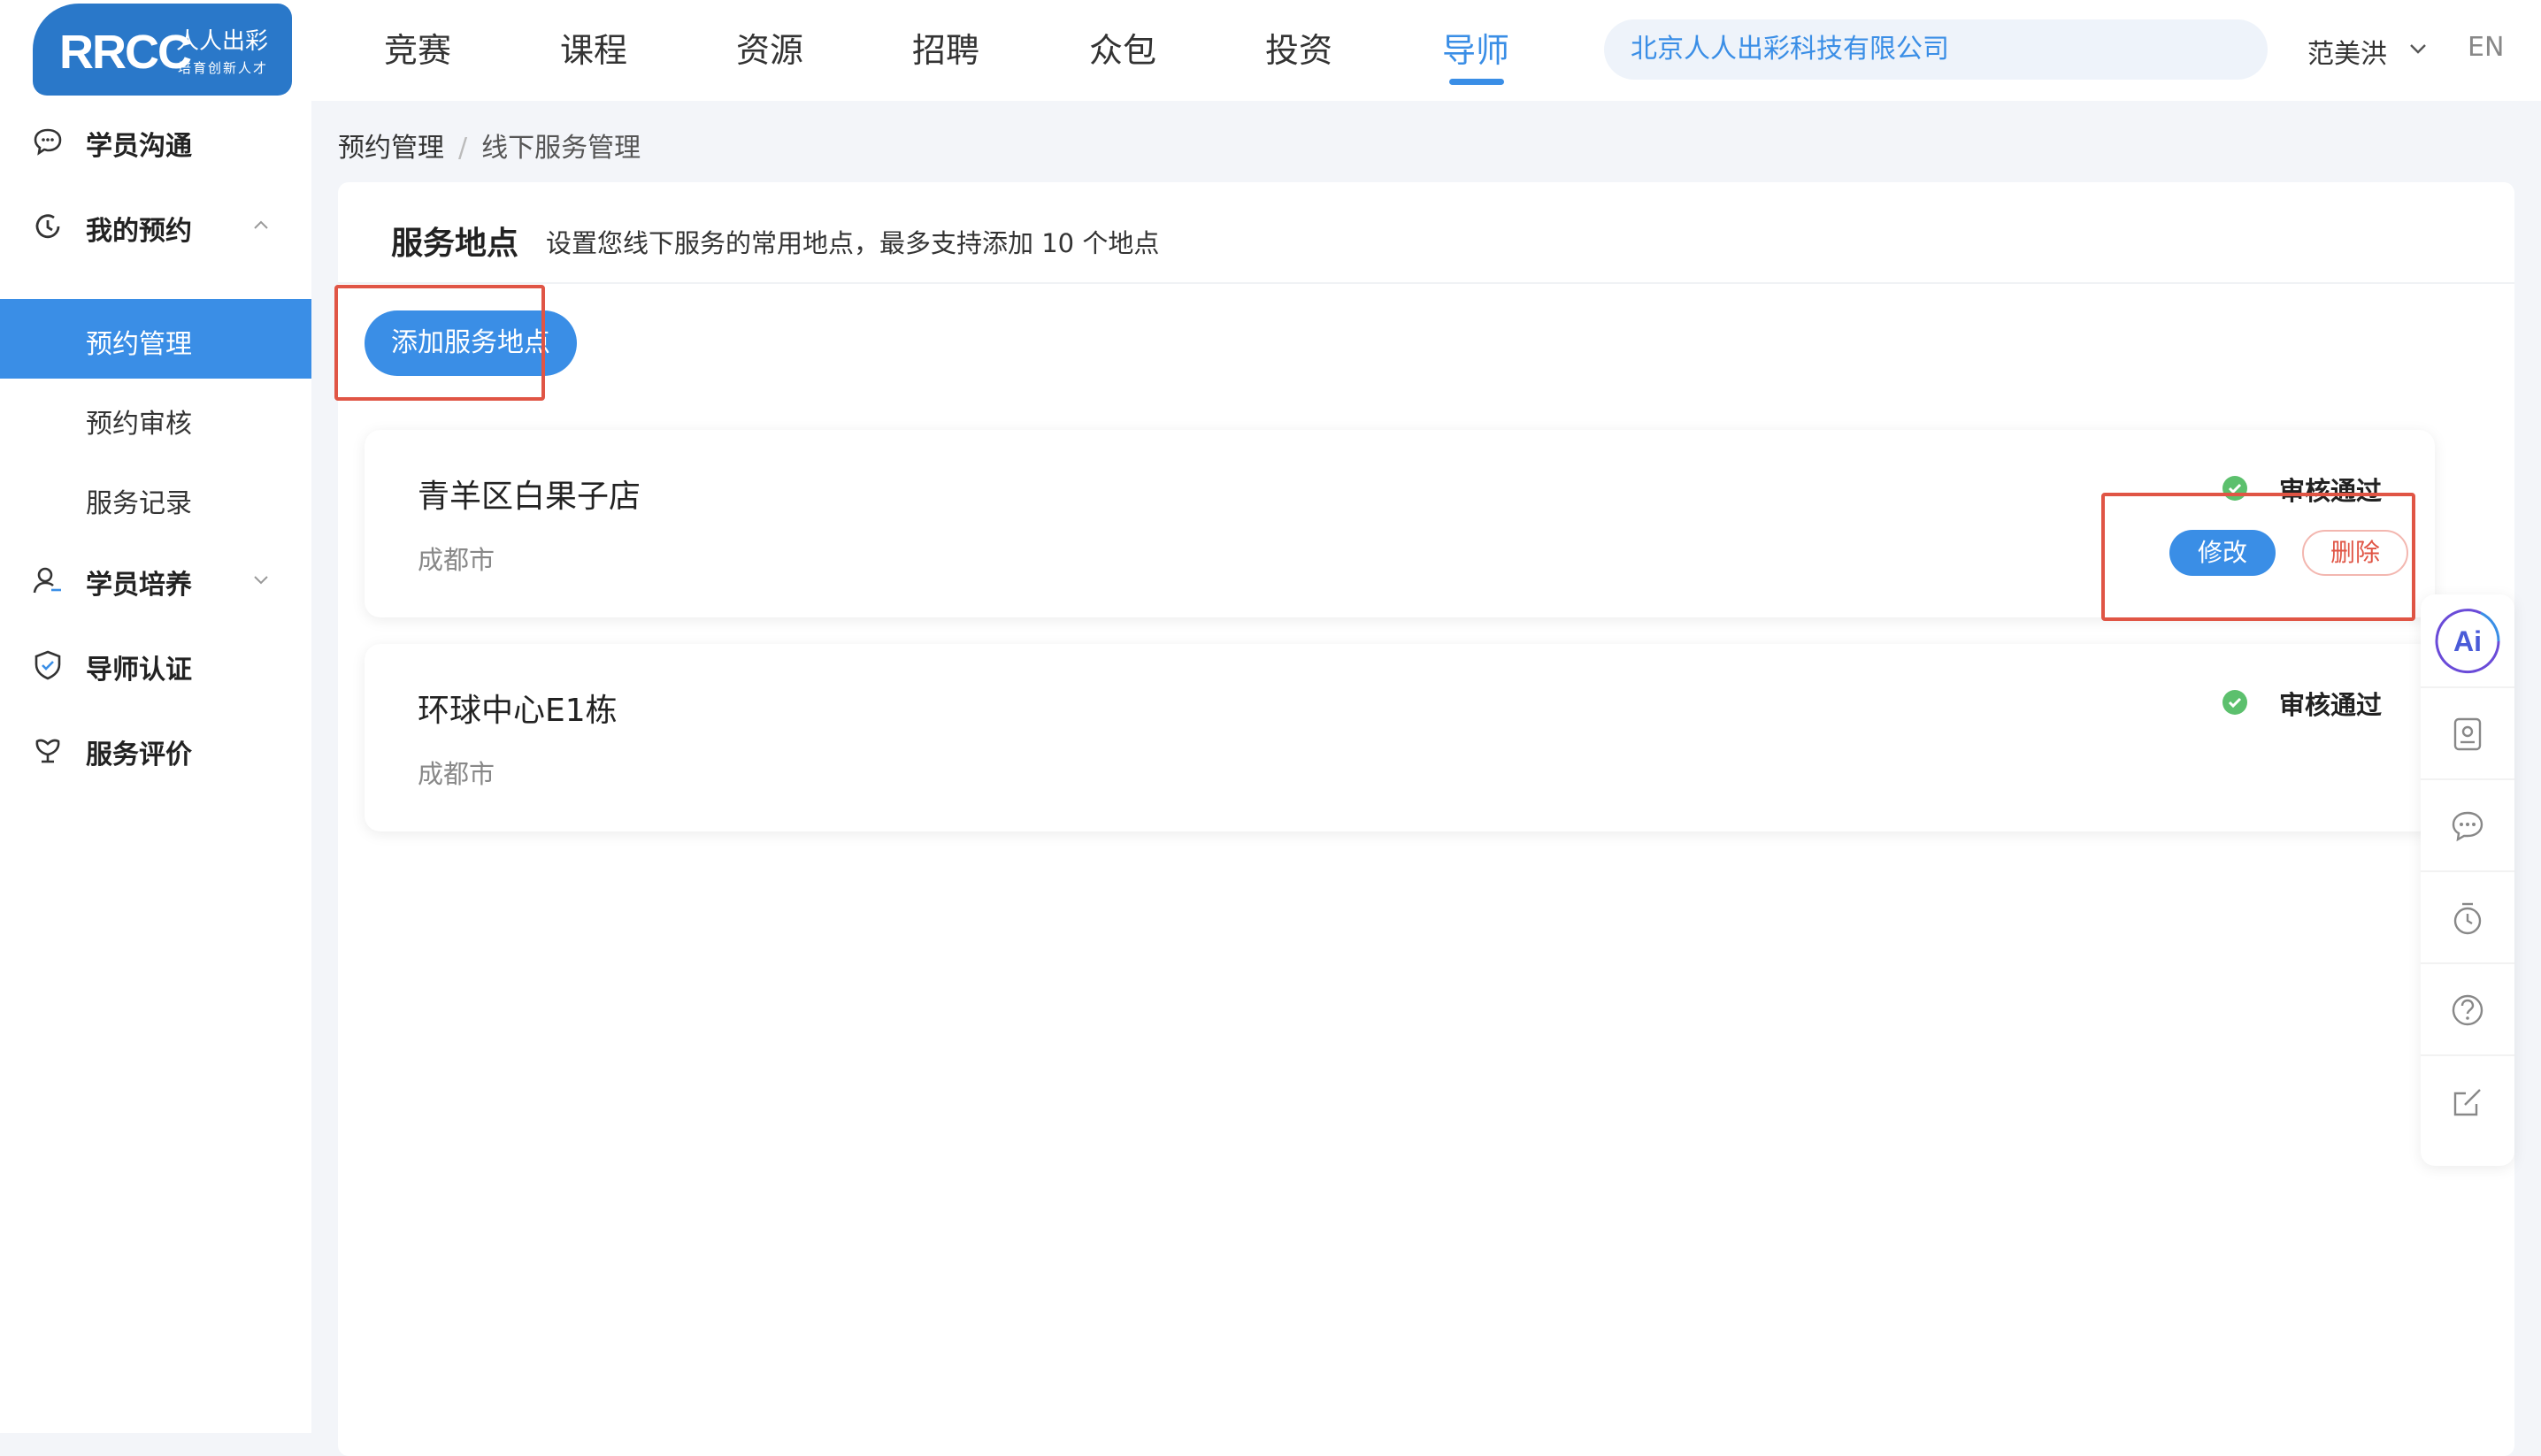 The height and width of the screenshot is (1456, 2541). What do you see at coordinates (48, 142) in the screenshot?
I see `chat-icon` at bounding box center [48, 142].